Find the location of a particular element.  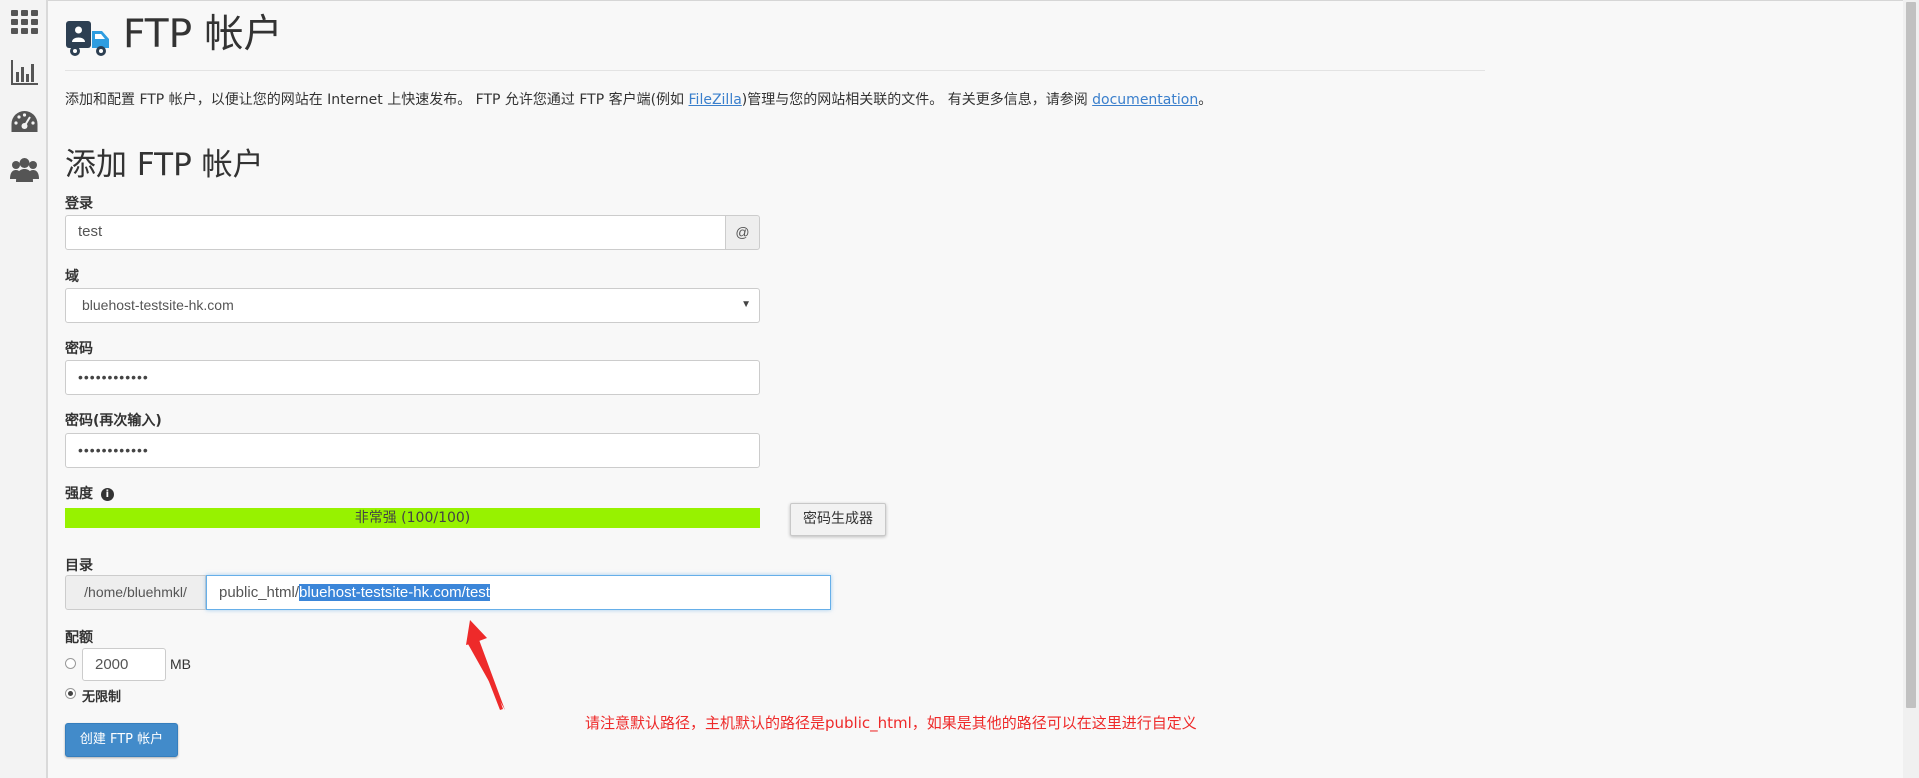

quota-label: 配额 is located at coordinates (79, 638).